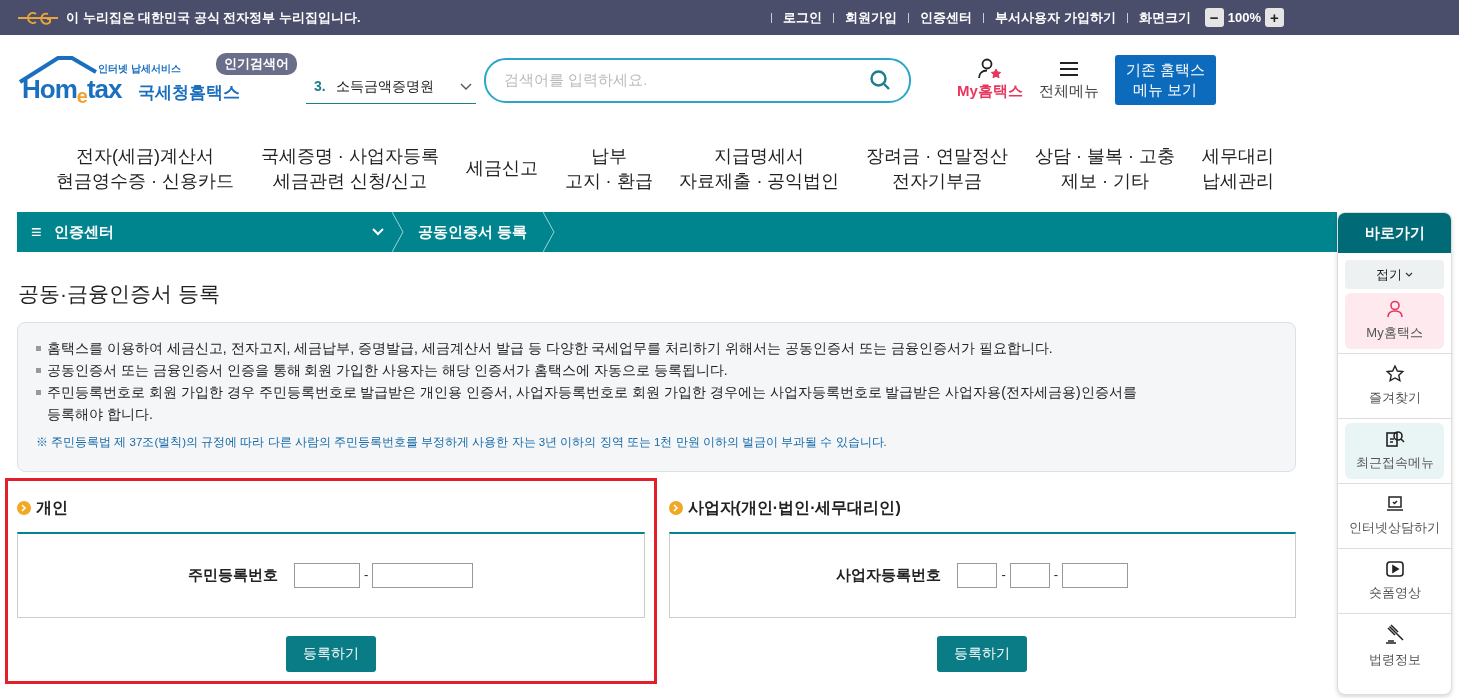  What do you see at coordinates (462, 442) in the screenshot?
I see `legal-note: ※ 주민등록법 제 37조(벌칙)의 규정에 따라 다른 사람의 주민등록번호를 부정하게 사용한 자는 3년 이하의 징역 또는 1천 만원 이하의 벌금이 부과될 수 있습니다.` at bounding box center [462, 442].